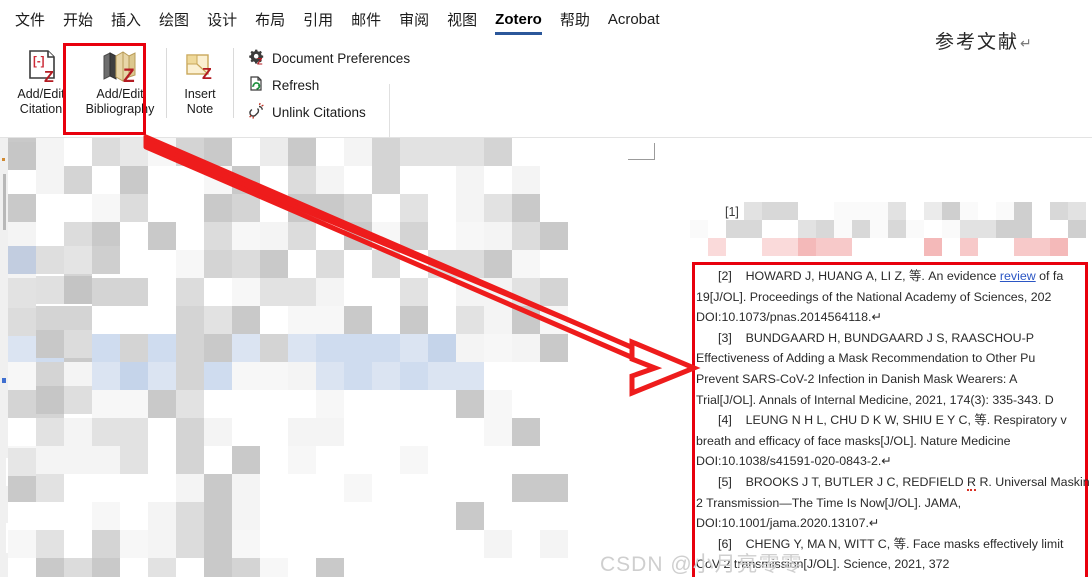 The image size is (1092, 577). I want to click on ribbon-tab-设计: 设计, so click(222, 20).